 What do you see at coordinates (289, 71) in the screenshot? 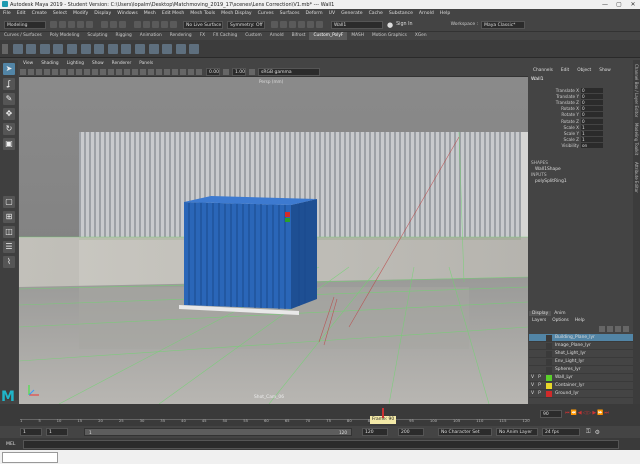
I see `color-space-dropdown: sRGB gamma` at bounding box center [289, 71].